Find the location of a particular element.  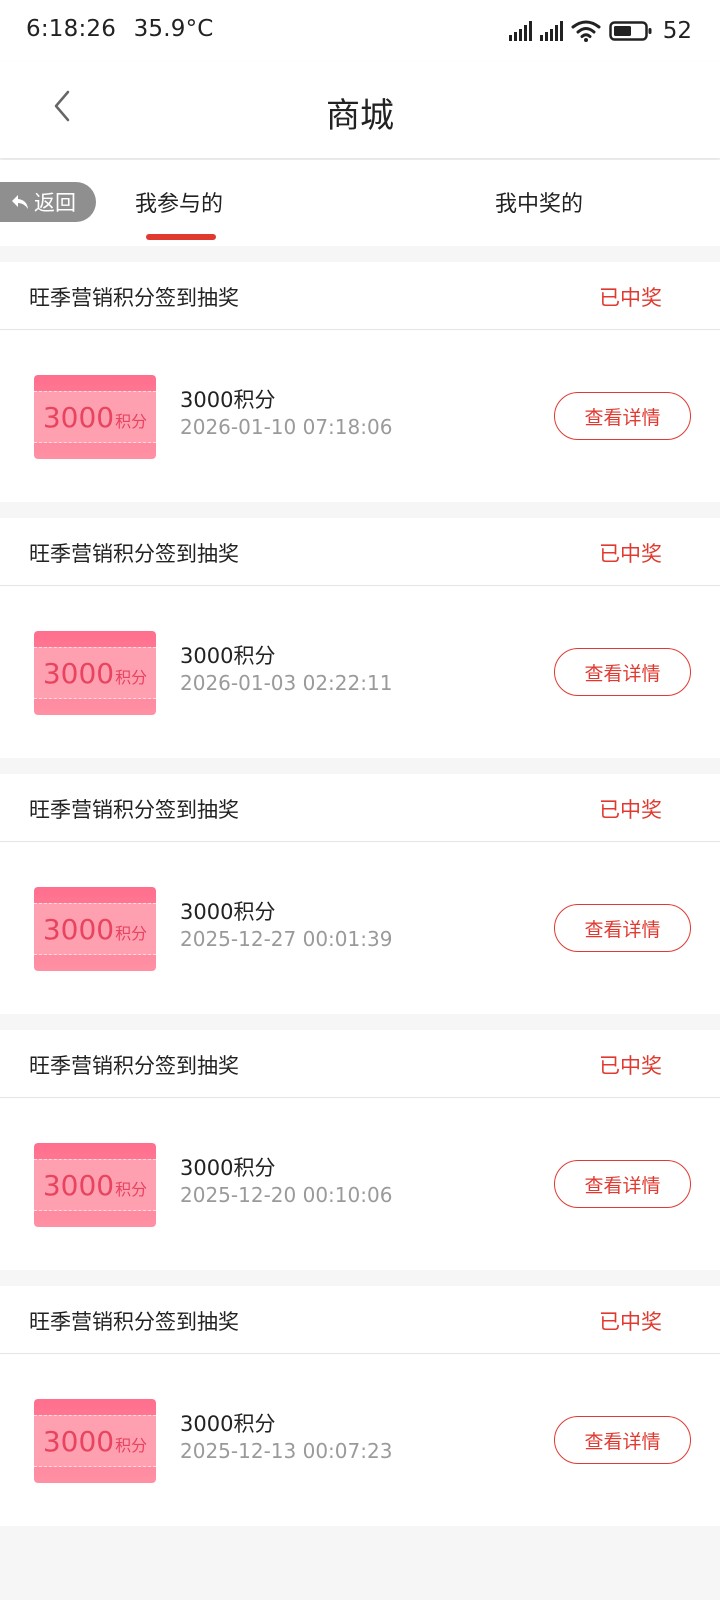

prize-time: 2025-12-20 00:10:06 is located at coordinates (286, 1195).